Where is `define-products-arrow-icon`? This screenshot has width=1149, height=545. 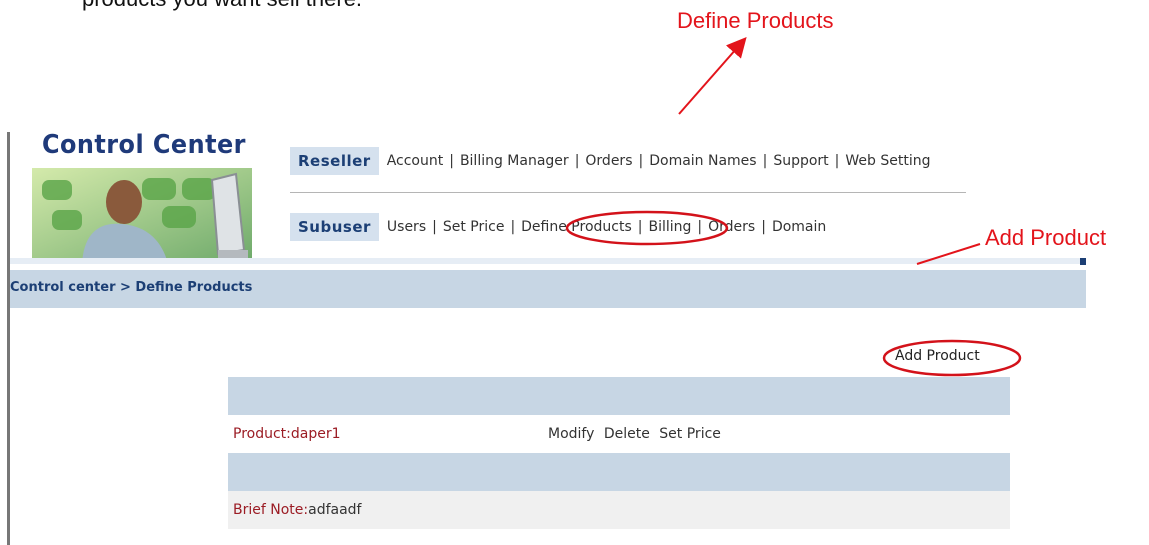 define-products-arrow-icon is located at coordinates (712, 75).